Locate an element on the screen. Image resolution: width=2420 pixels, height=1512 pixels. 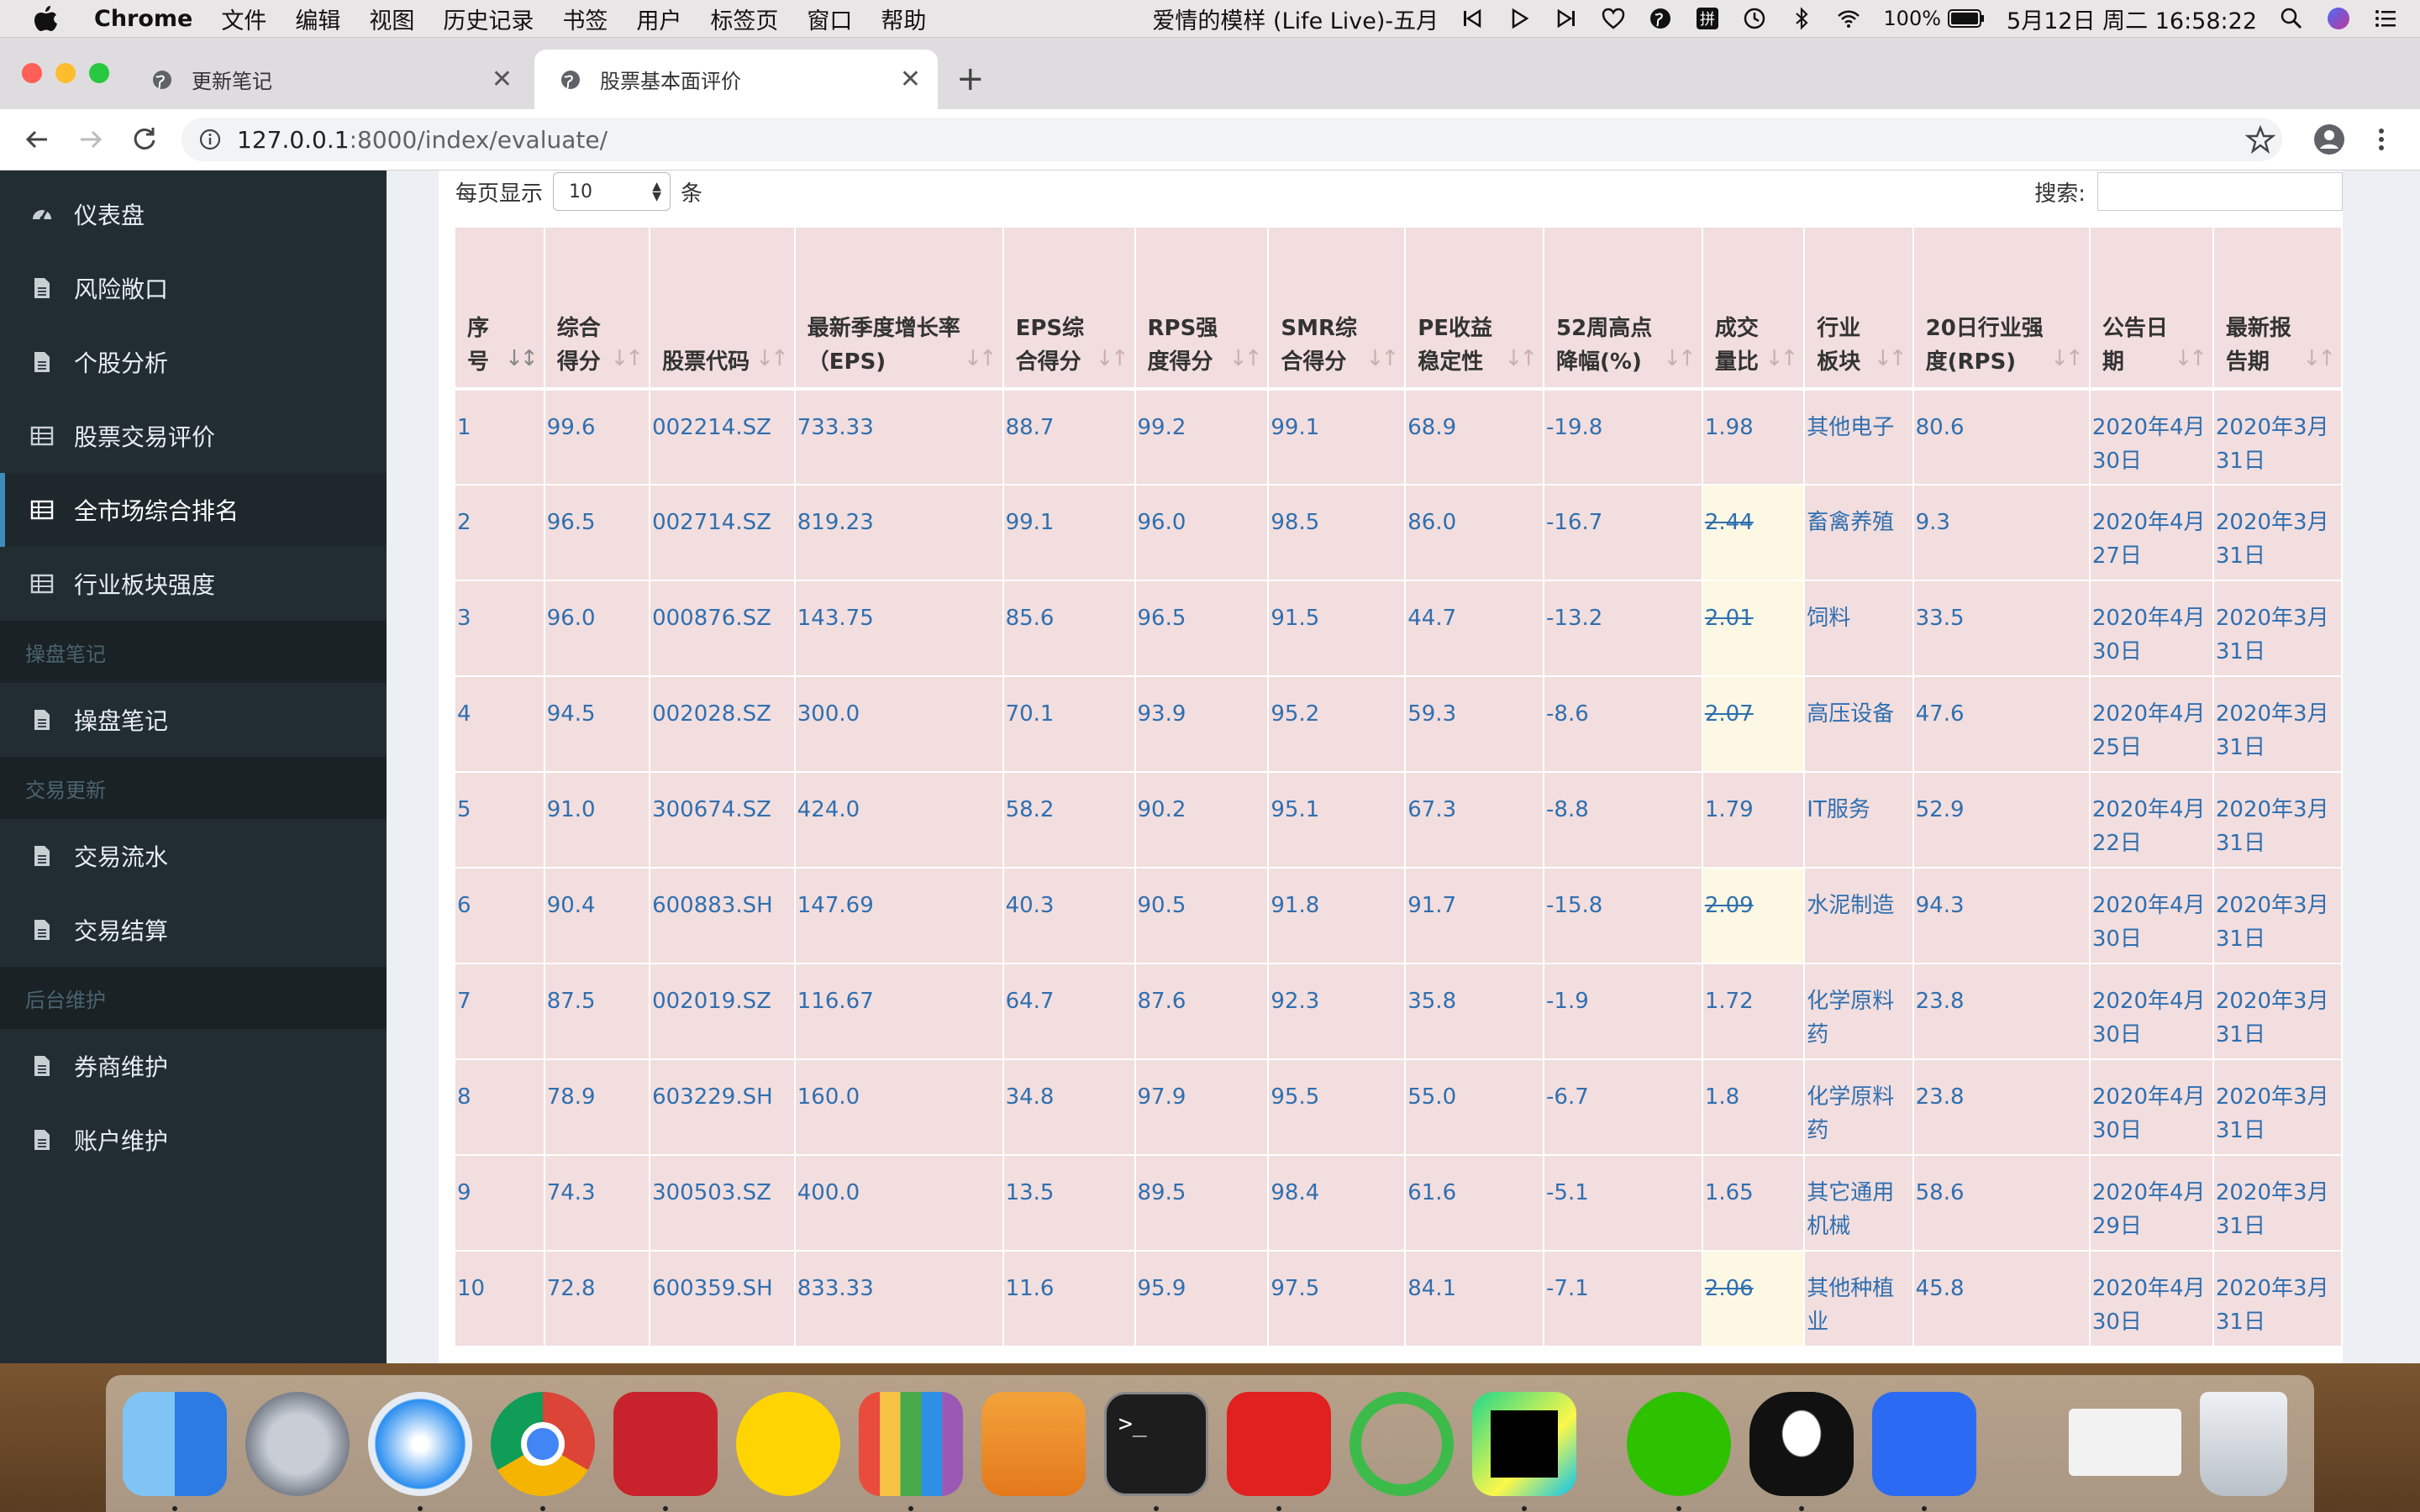
now-playing-text: 爱情的模样 (Life Live)-五月 is located at coordinates (1295, 19).